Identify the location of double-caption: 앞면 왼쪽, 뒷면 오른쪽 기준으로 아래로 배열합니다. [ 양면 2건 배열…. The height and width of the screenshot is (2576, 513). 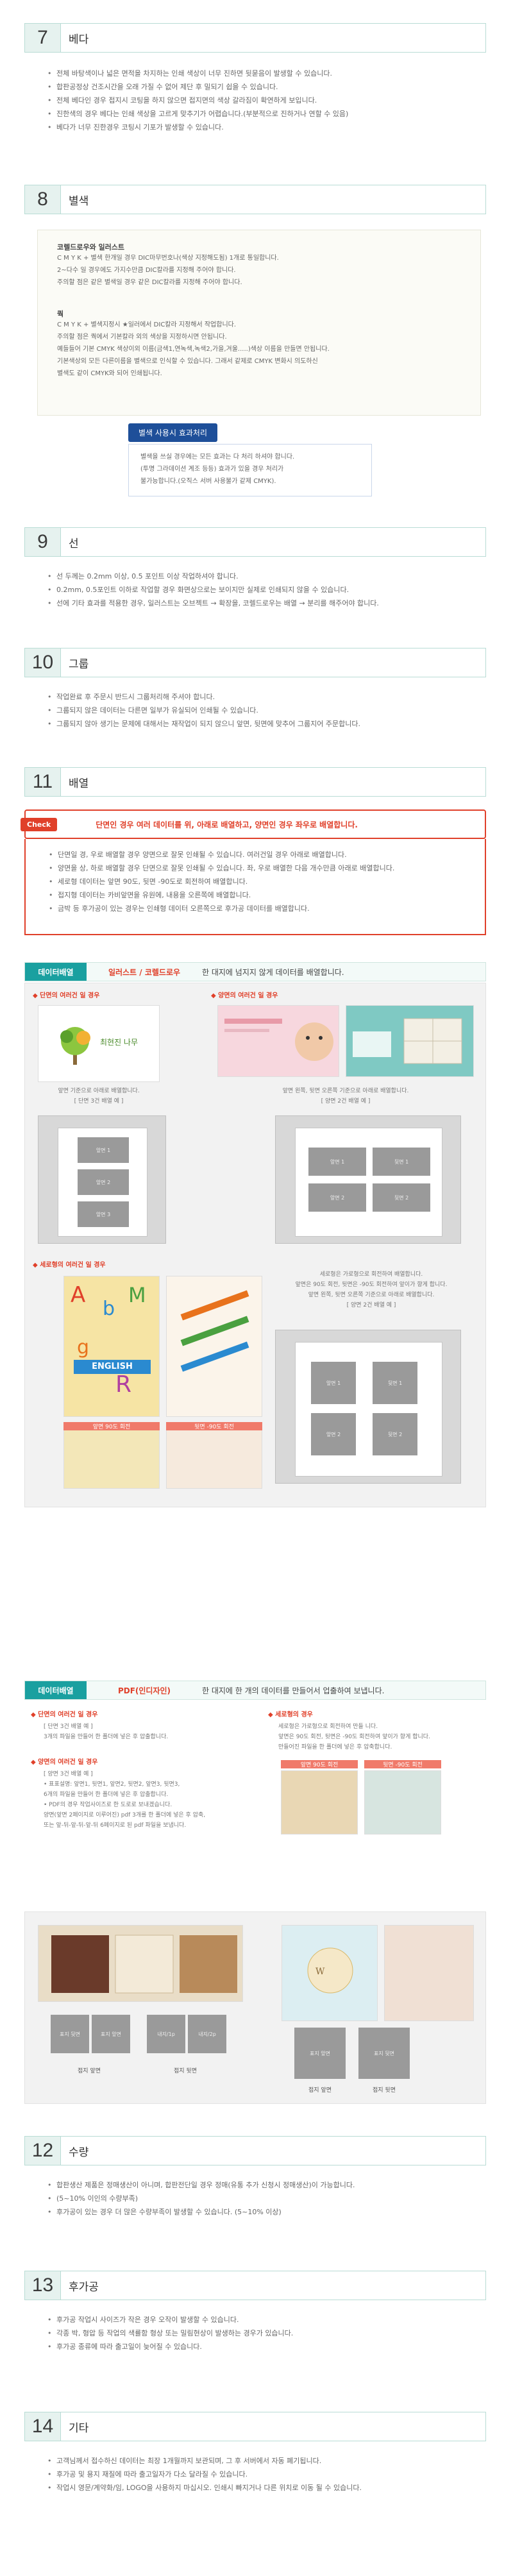
(345, 1096).